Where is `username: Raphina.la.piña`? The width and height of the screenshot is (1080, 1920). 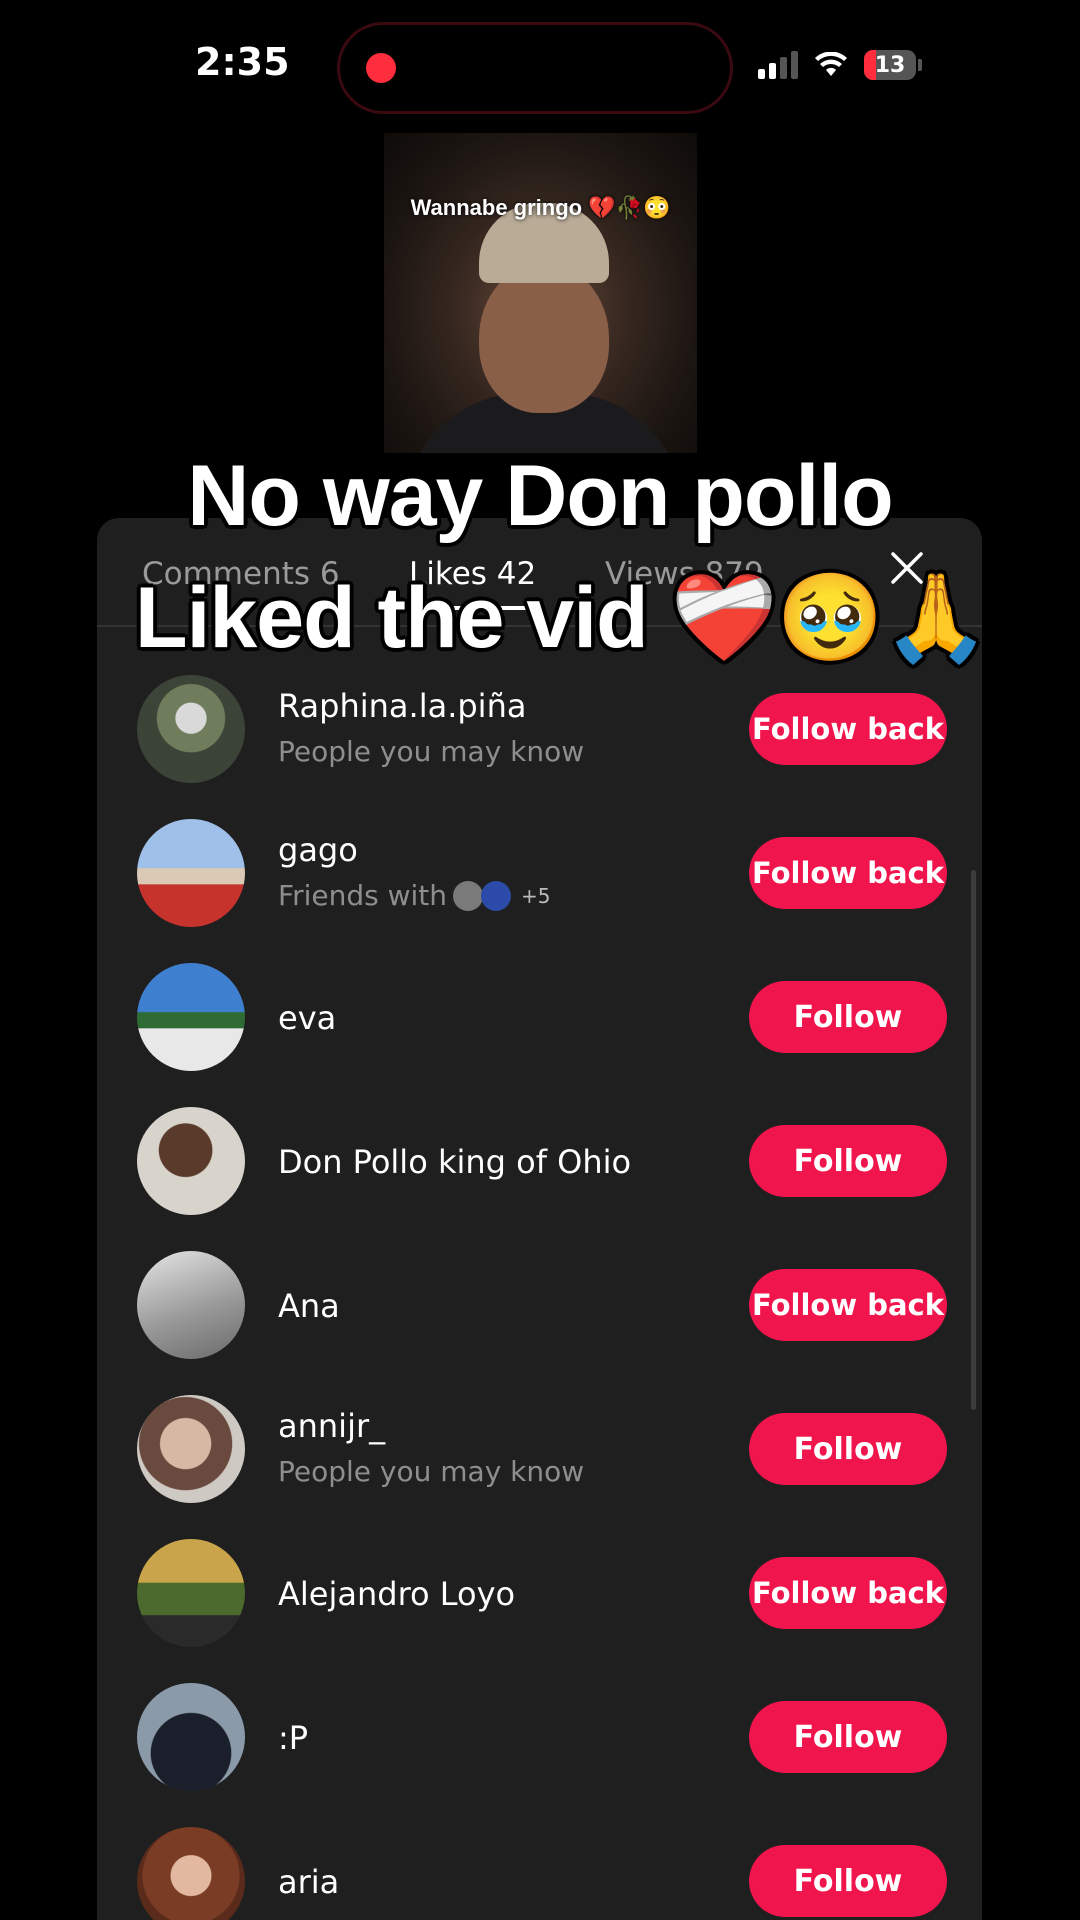 username: Raphina.la.piña is located at coordinates (402, 706).